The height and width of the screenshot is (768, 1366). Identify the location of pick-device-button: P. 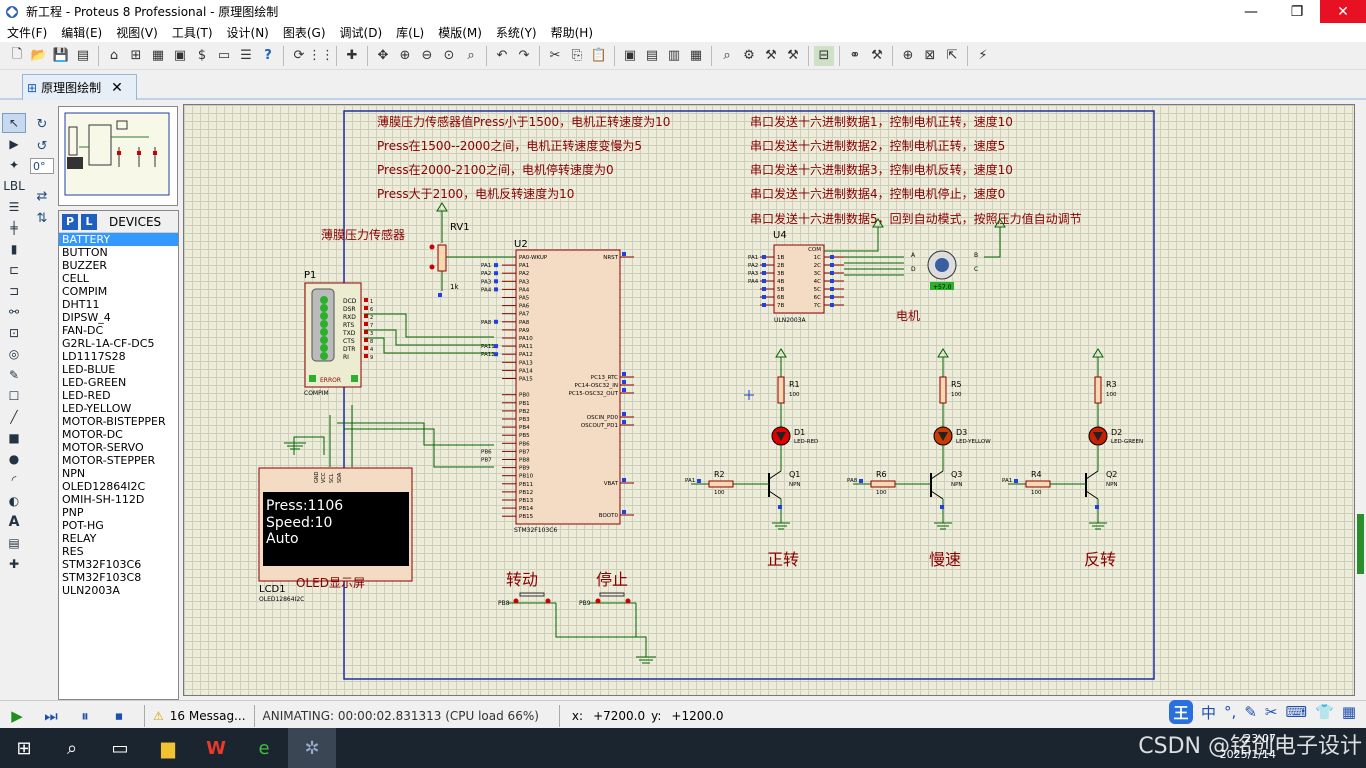
(70, 221).